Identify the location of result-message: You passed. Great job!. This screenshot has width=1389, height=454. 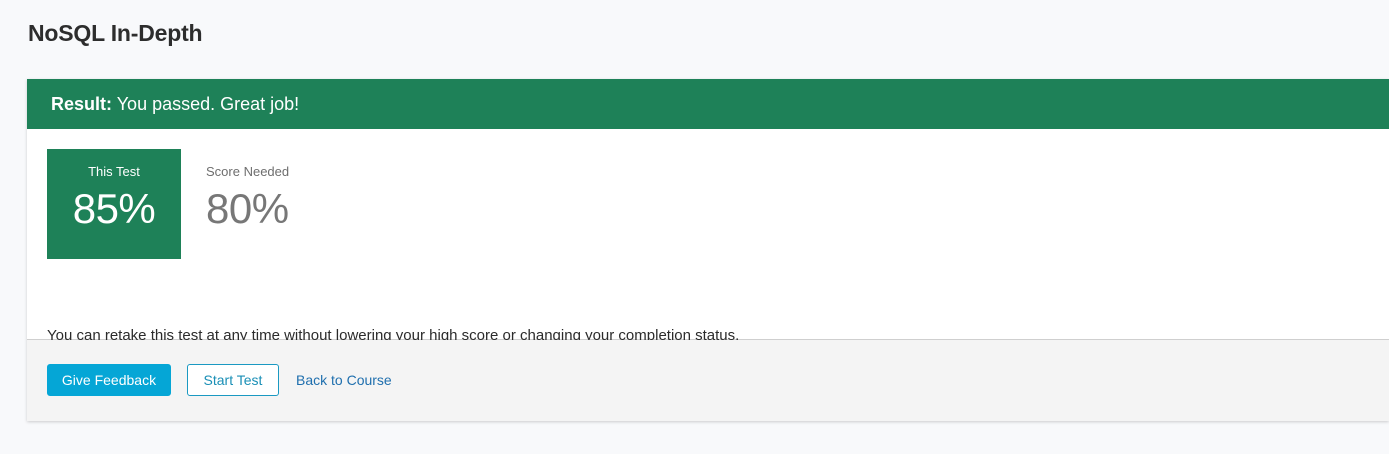
(208, 104).